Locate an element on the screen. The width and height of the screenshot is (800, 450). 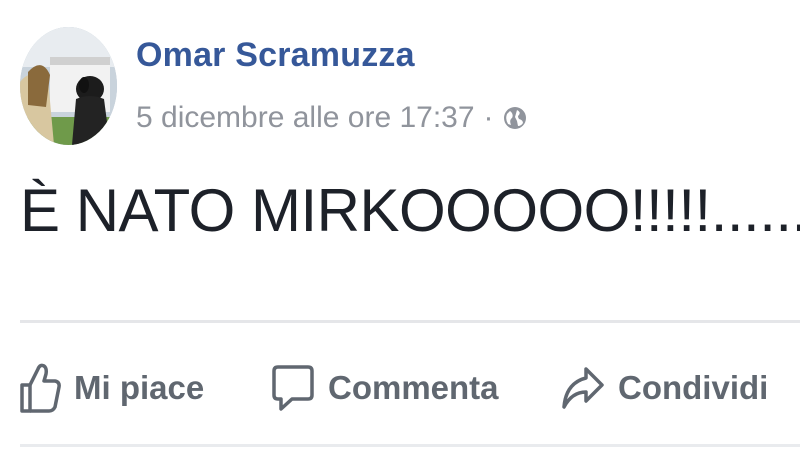
like-button: Mi piace is located at coordinates (111, 388).